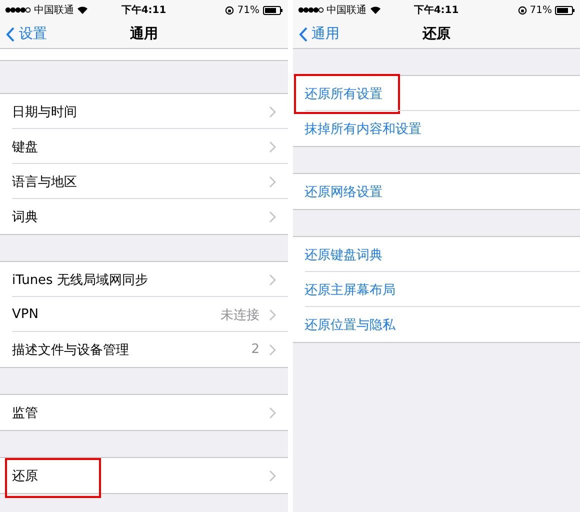  What do you see at coordinates (45, 112) in the screenshot?
I see `row-label: 日期与时间` at bounding box center [45, 112].